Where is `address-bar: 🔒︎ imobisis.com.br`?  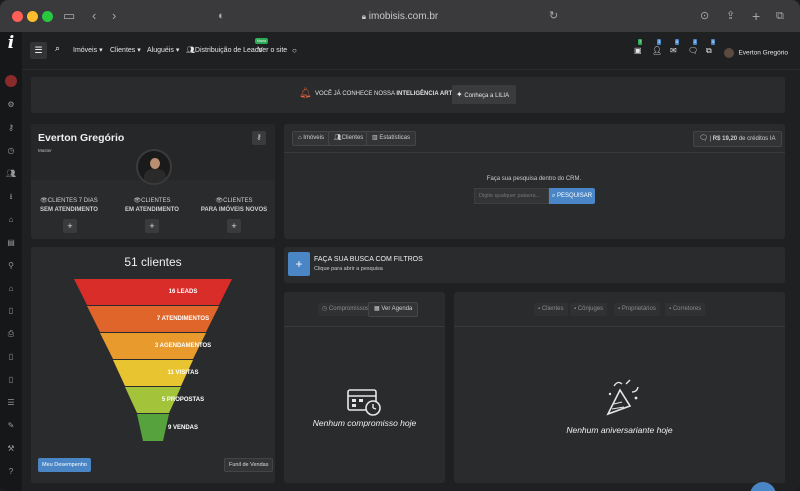 address-bar: 🔒︎ imobisis.com.br is located at coordinates (400, 16).